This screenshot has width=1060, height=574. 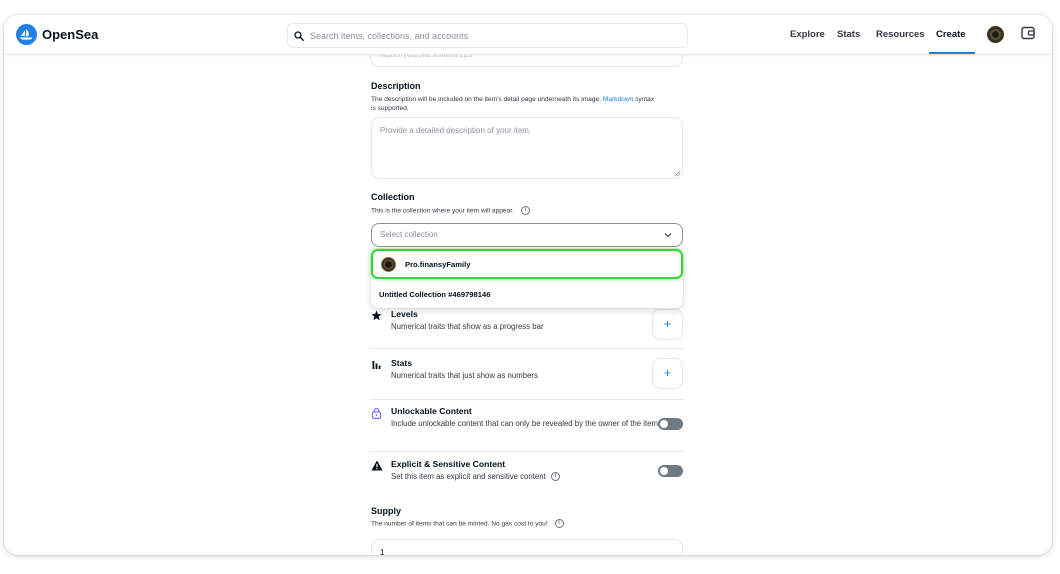 What do you see at coordinates (668, 235) in the screenshot?
I see `chevron-down-icon` at bounding box center [668, 235].